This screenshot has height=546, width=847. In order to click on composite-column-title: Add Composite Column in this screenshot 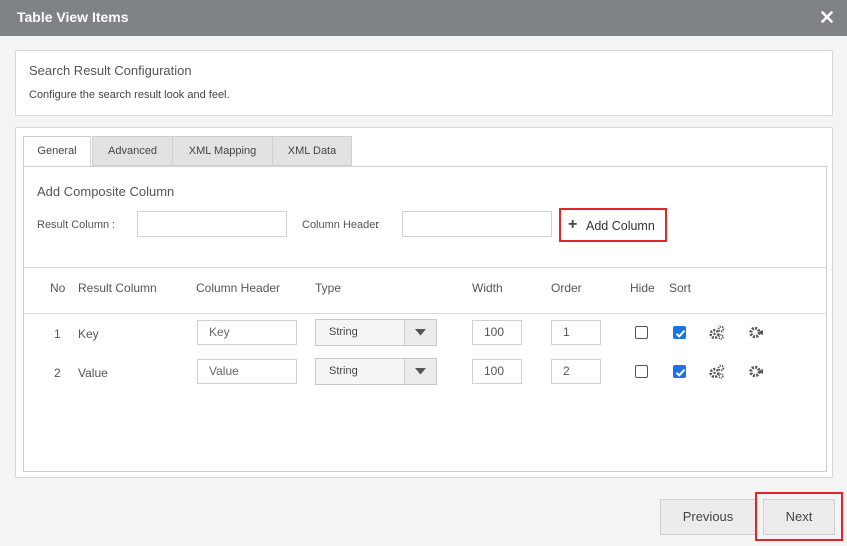, I will do `click(106, 191)`.